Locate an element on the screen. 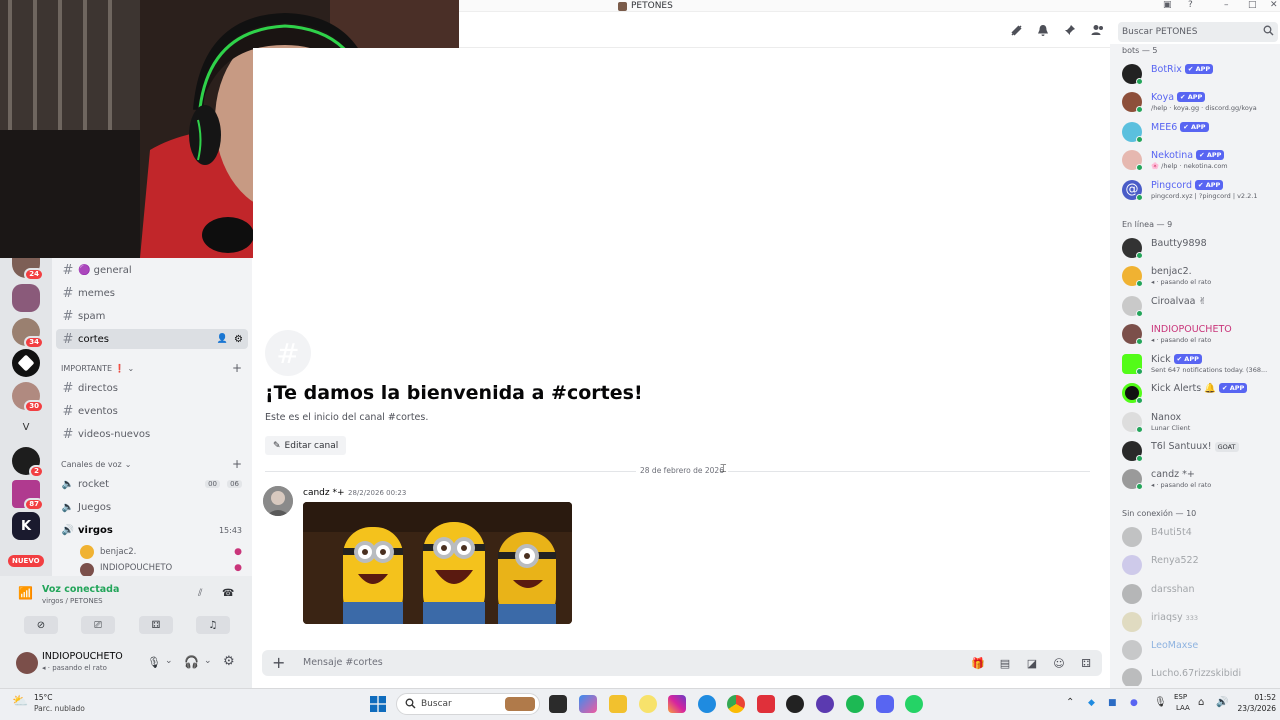  member-item: LeoMaxse is located at coordinates (1200, 650).